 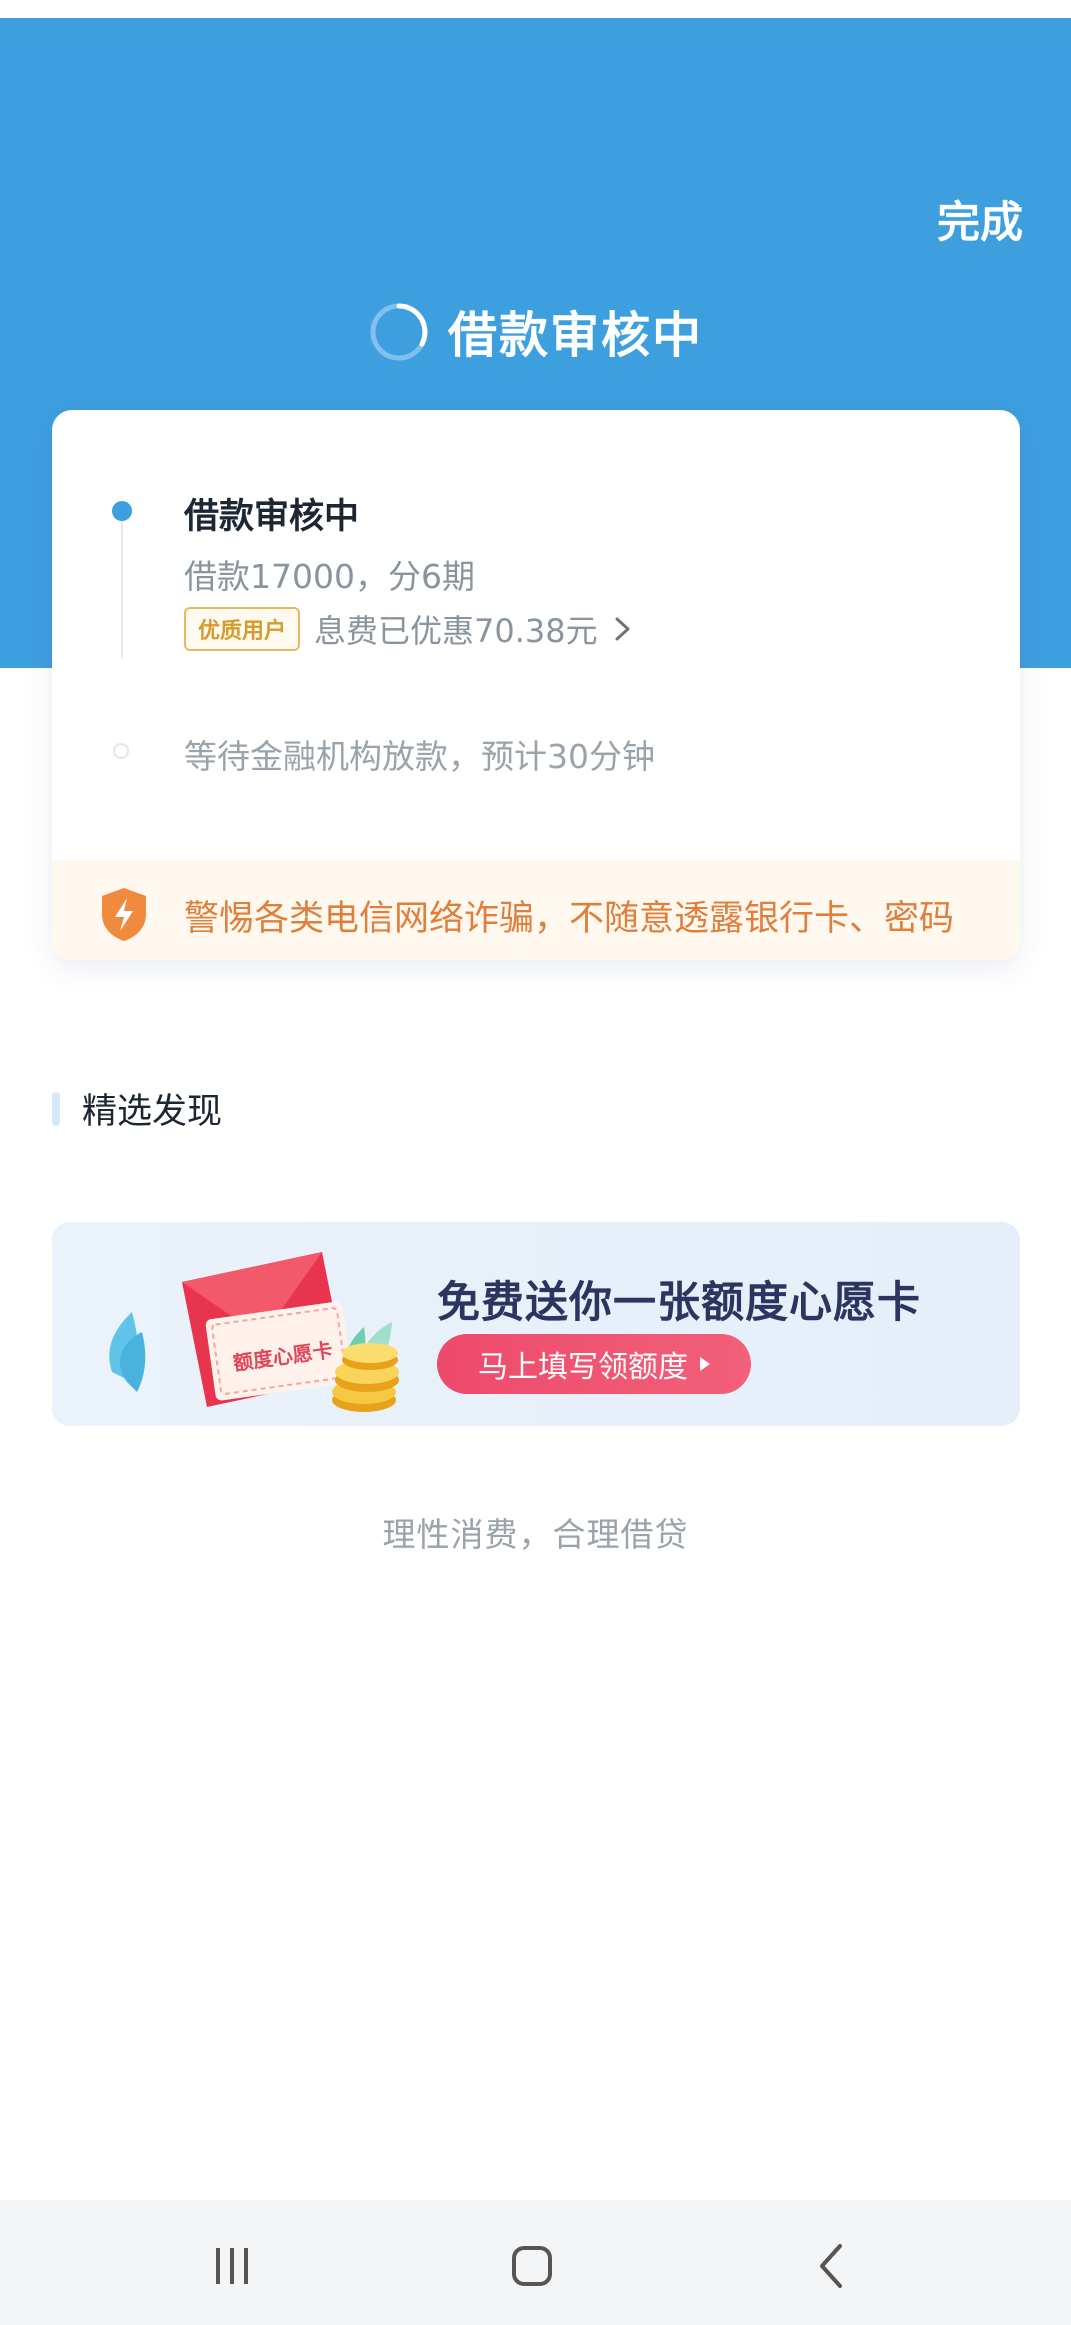 I want to click on loan-description: 借款17000，分6期, so click(x=329, y=576).